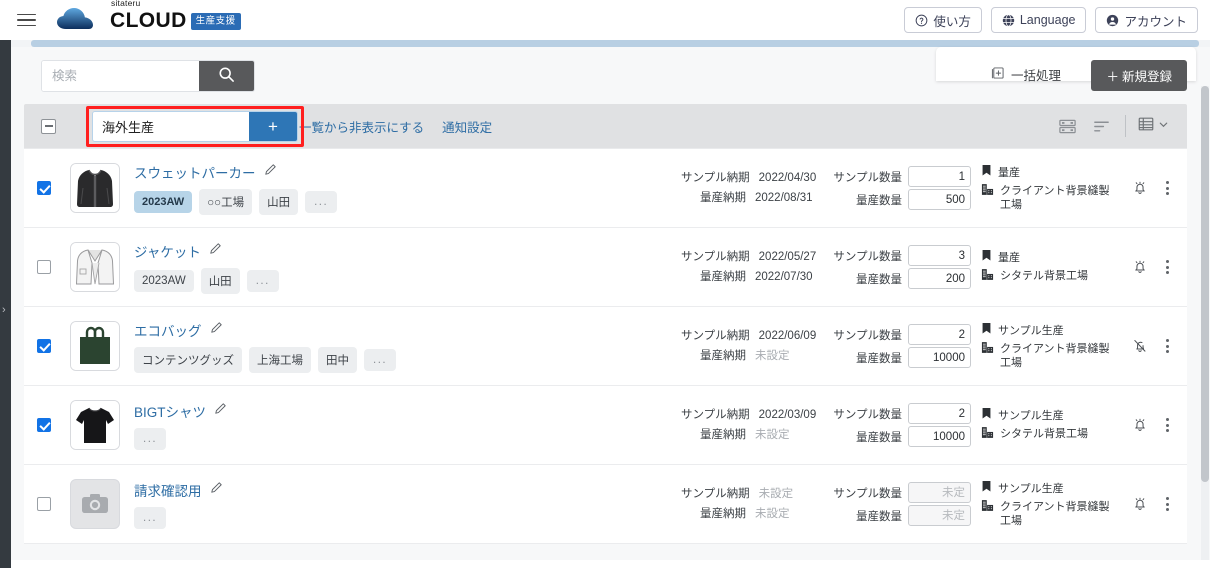 The width and height of the screenshot is (1210, 568). I want to click on search-input, so click(120, 76).